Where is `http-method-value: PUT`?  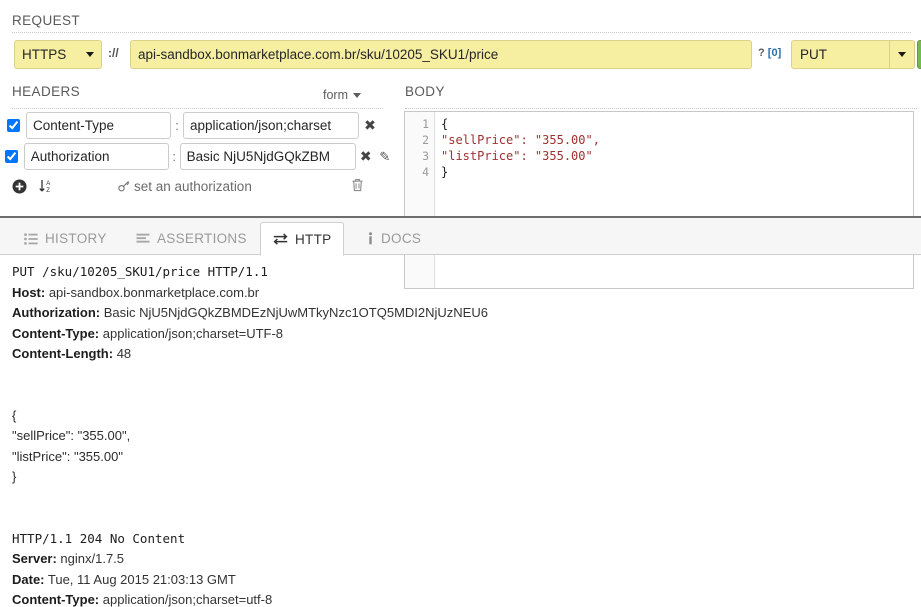 http-method-value: PUT is located at coordinates (813, 54).